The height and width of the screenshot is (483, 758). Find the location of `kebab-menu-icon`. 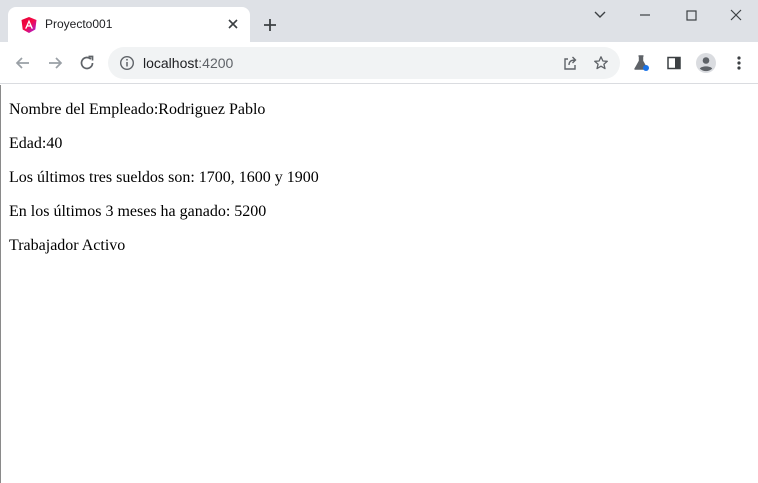

kebab-menu-icon is located at coordinates (739, 63).